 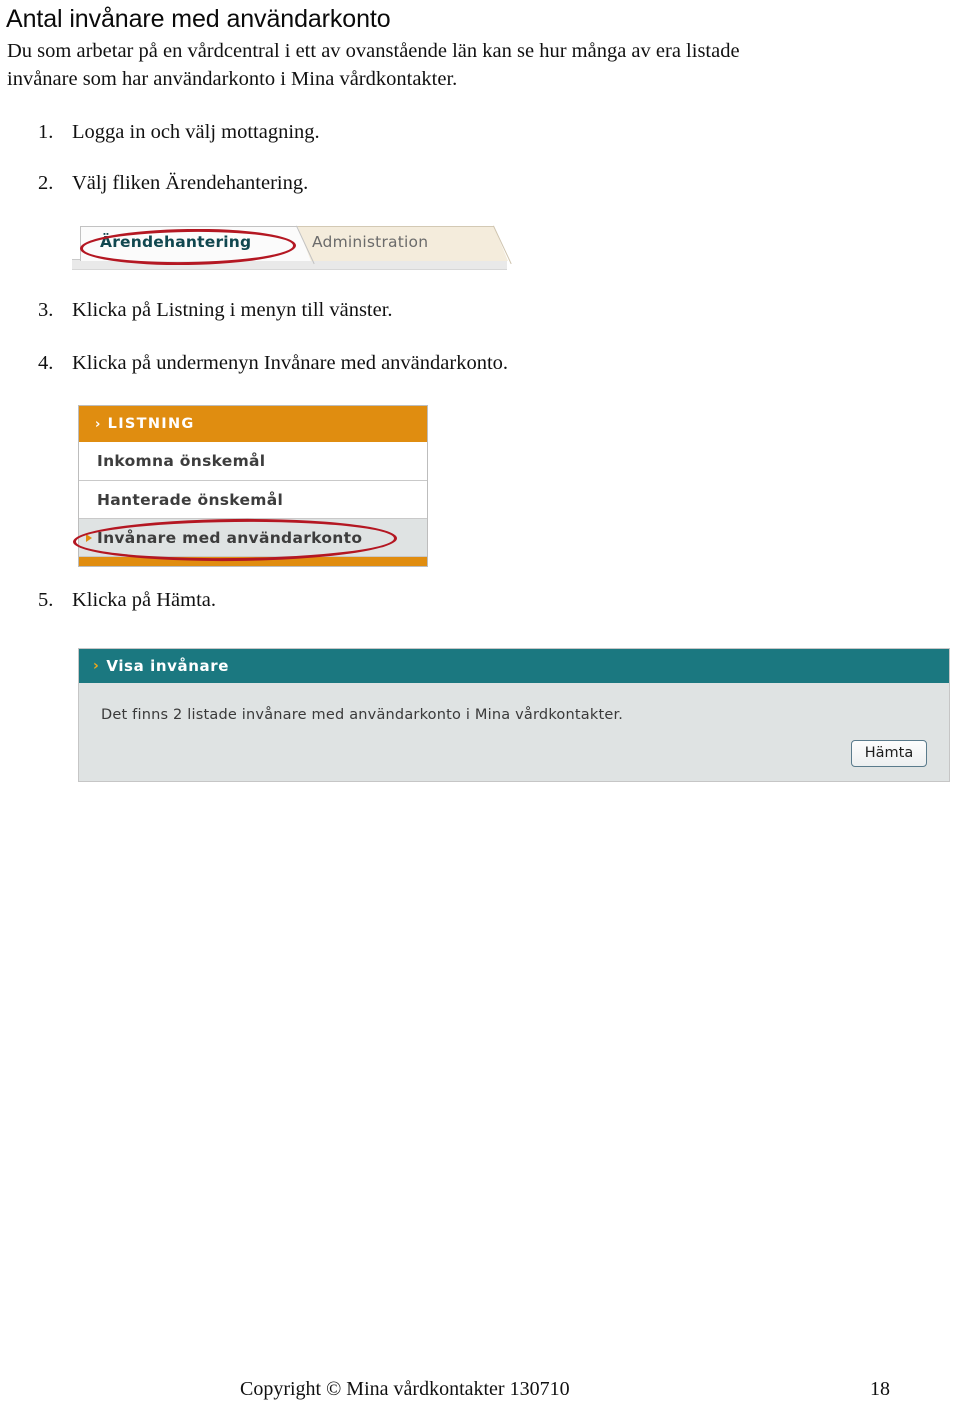 I want to click on footer-page-number: 18, so click(x=880, y=1389).